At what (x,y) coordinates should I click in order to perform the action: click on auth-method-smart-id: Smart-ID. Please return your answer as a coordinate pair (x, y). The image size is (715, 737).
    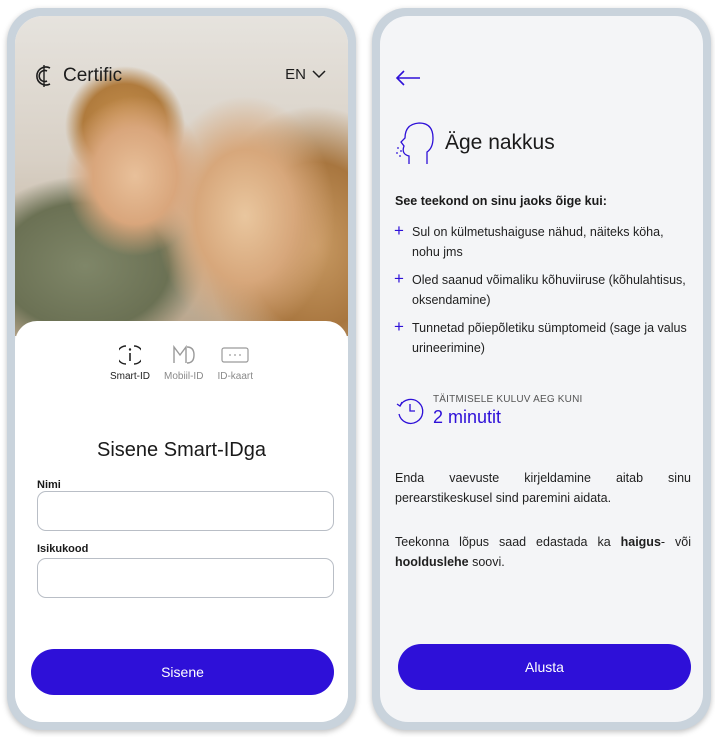
    Looking at the image, I should click on (130, 362).